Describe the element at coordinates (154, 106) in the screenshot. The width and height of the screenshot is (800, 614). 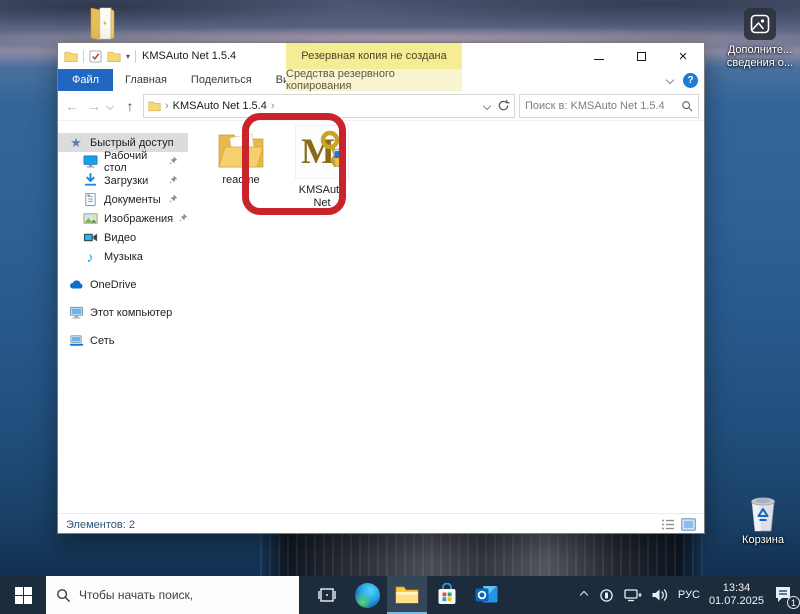
I see `address-folder-icon` at that location.